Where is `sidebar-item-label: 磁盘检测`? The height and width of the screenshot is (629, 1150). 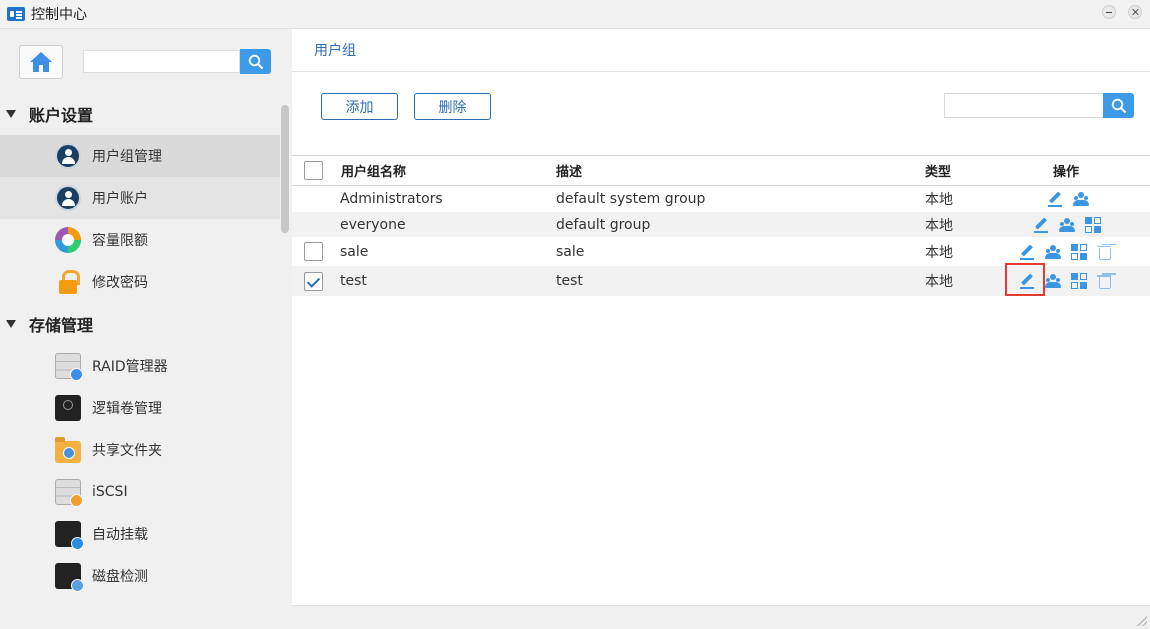
sidebar-item-label: 磁盘检测 is located at coordinates (120, 577).